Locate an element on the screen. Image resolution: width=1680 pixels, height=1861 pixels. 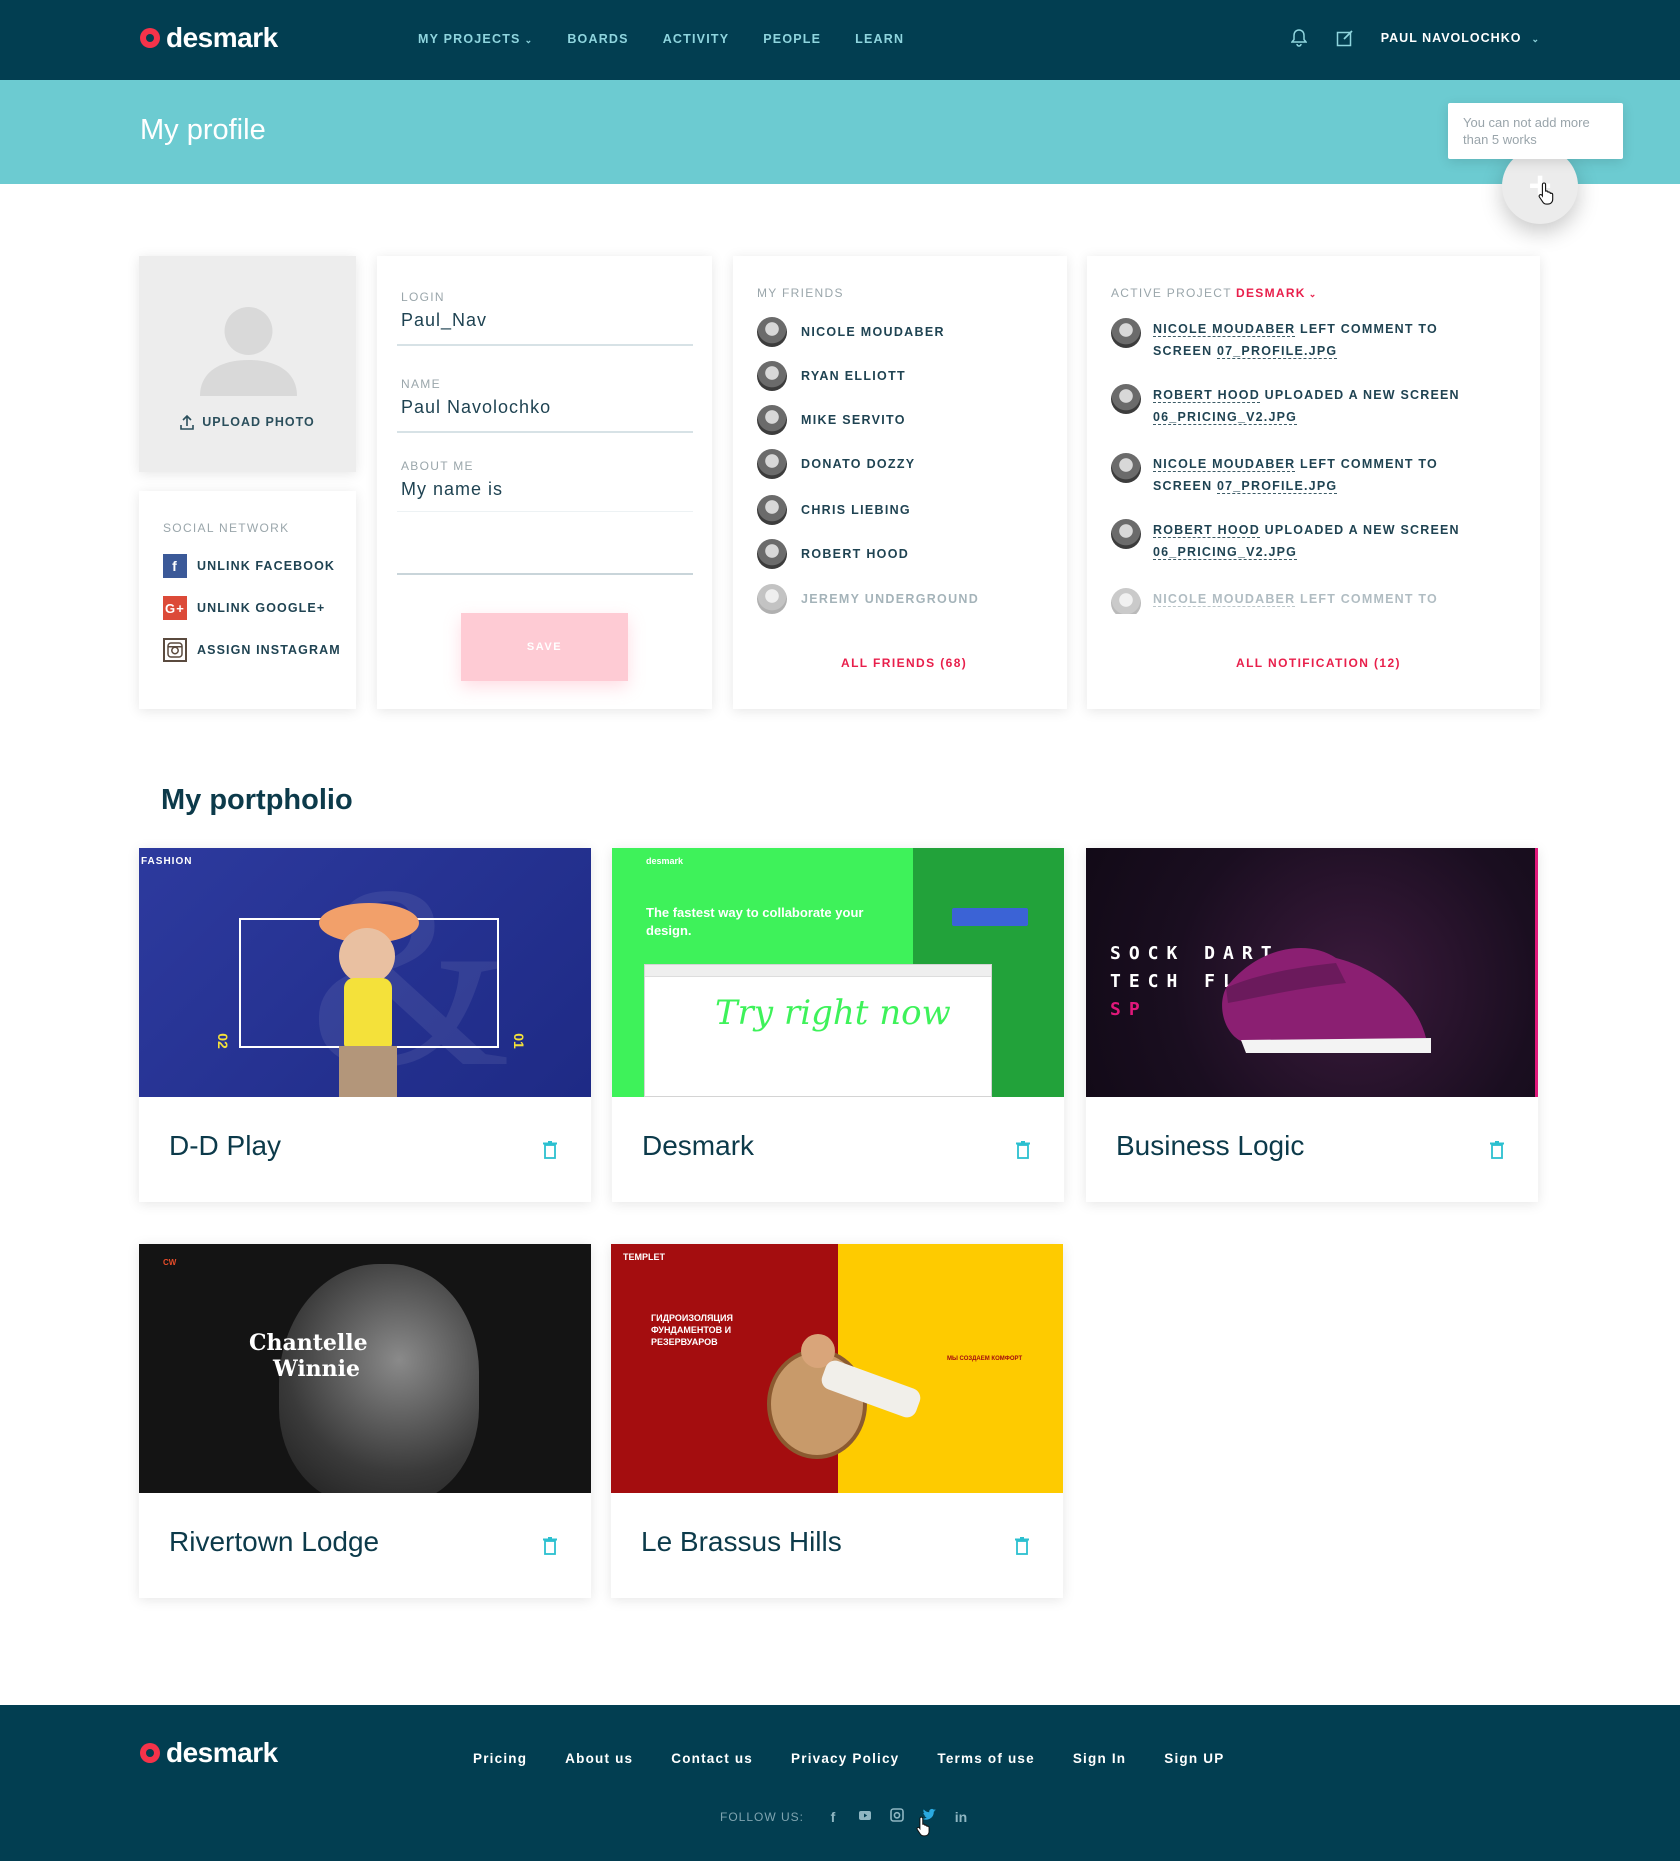
login-field: LOGIN Paul_Nav is located at coordinates (545, 313).